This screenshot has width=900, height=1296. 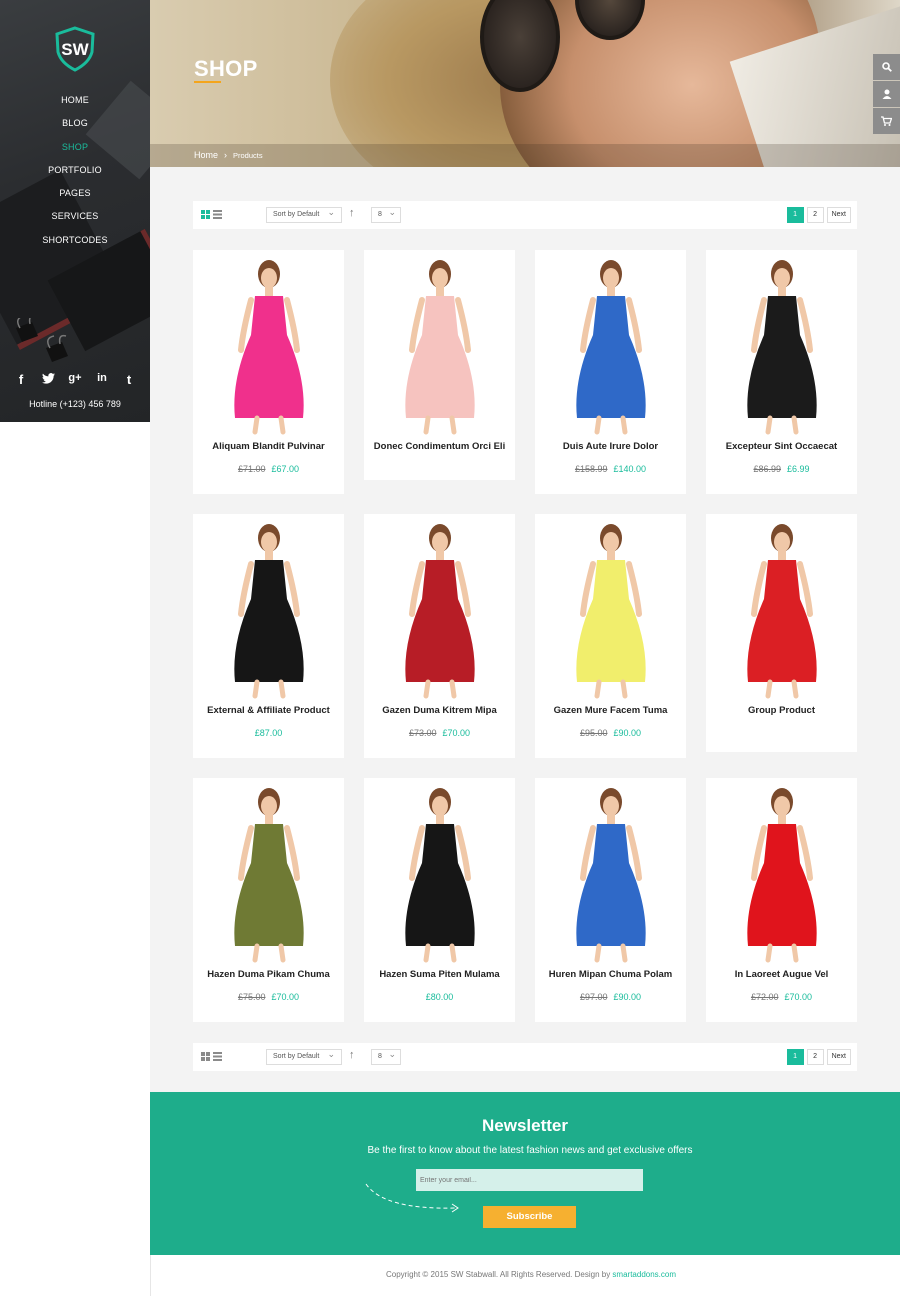 What do you see at coordinates (781, 974) in the screenshot?
I see `product-name: In Laoreet Augue Vel` at bounding box center [781, 974].